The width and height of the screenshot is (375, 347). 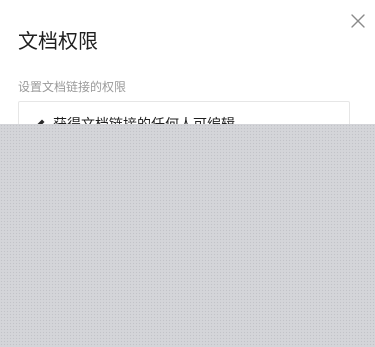 I want to click on close-icon, so click(x=358, y=21).